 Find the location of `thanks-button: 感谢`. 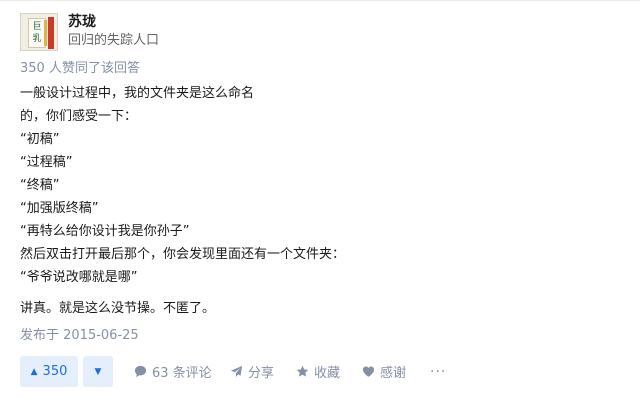

thanks-button: 感谢 is located at coordinates (384, 371).